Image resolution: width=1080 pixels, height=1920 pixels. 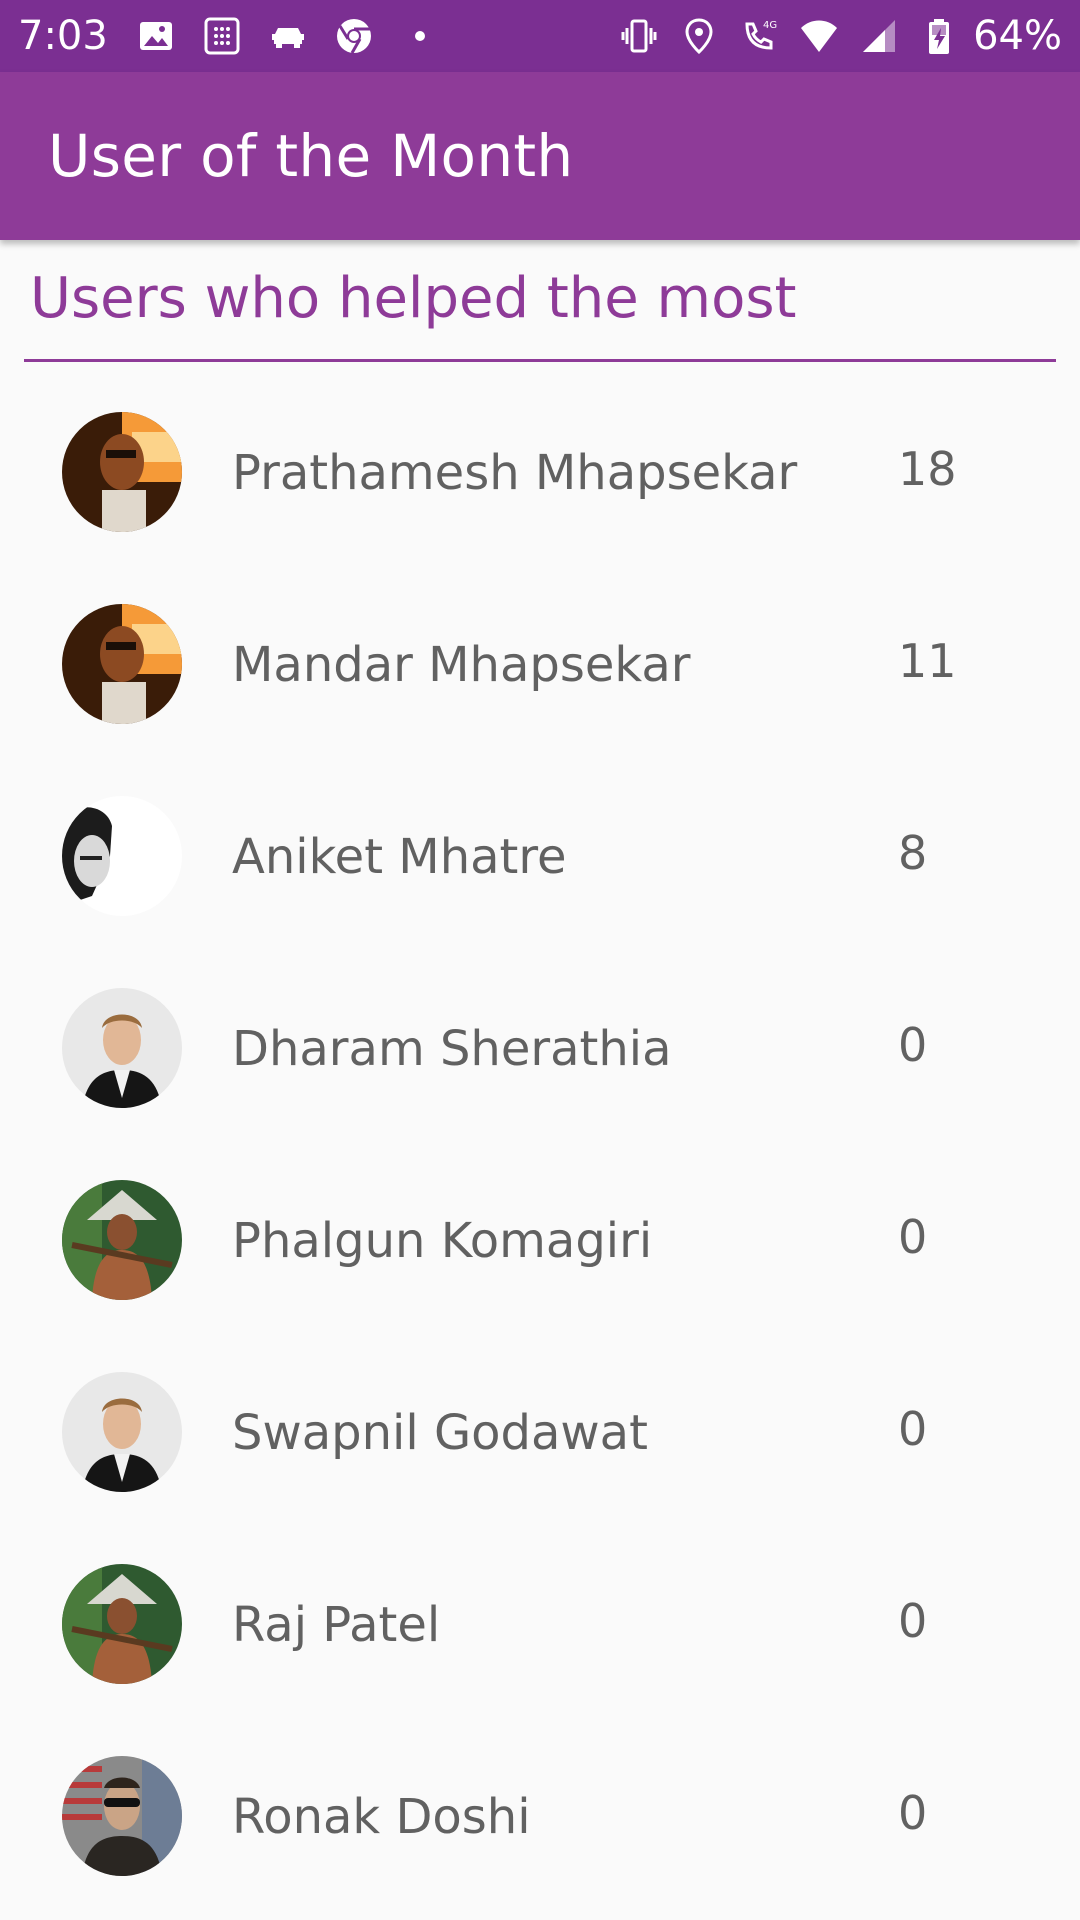 I want to click on user-name: Prathamesh Mhapsekar, so click(x=515, y=473).